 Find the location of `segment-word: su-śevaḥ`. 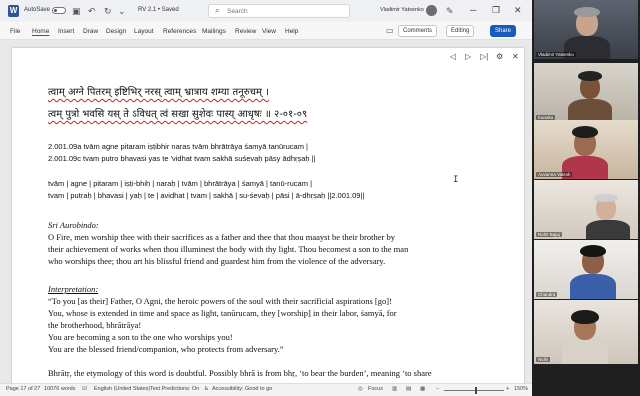

segment-word: su-śevaḥ is located at coordinates (254, 195).